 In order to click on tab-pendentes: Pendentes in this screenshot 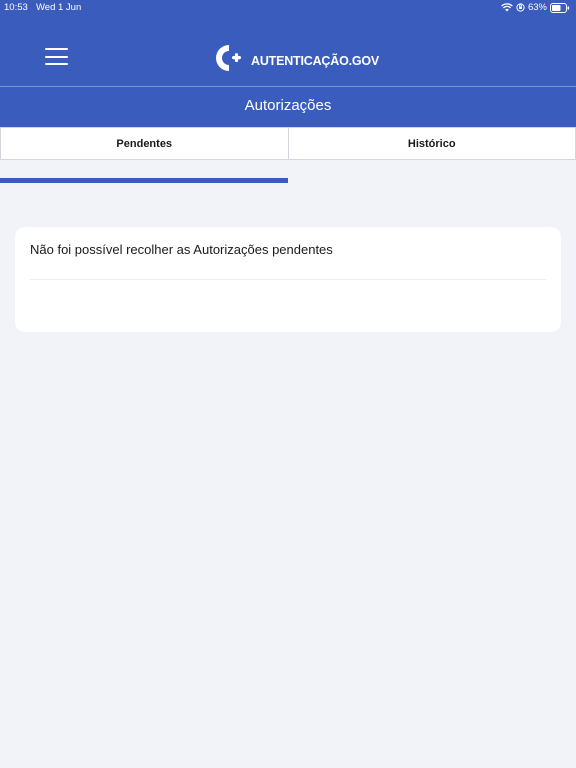, I will do `click(144, 143)`.